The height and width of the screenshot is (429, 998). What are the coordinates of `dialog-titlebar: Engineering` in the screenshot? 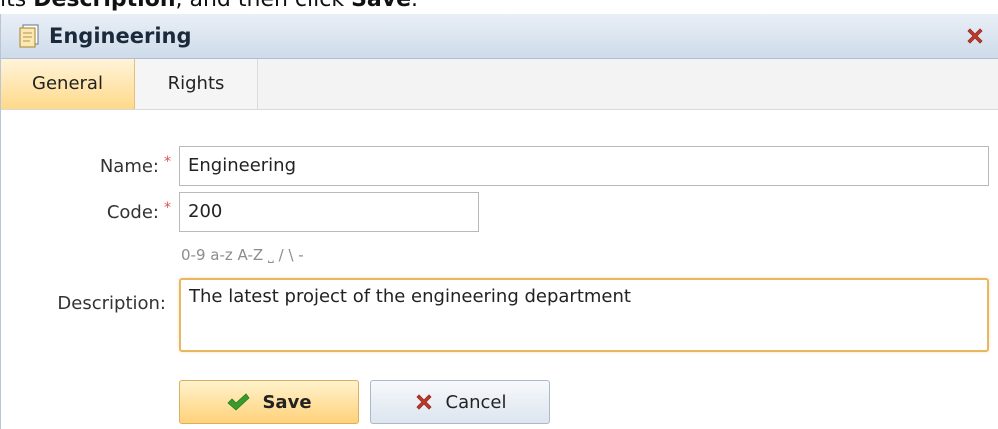 It's located at (499, 36).